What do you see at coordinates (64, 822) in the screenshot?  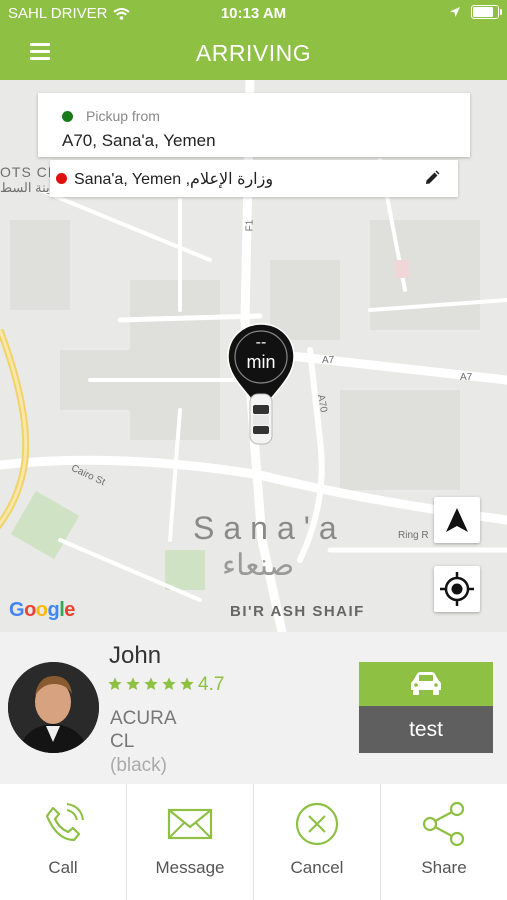 I see `phone-icon` at bounding box center [64, 822].